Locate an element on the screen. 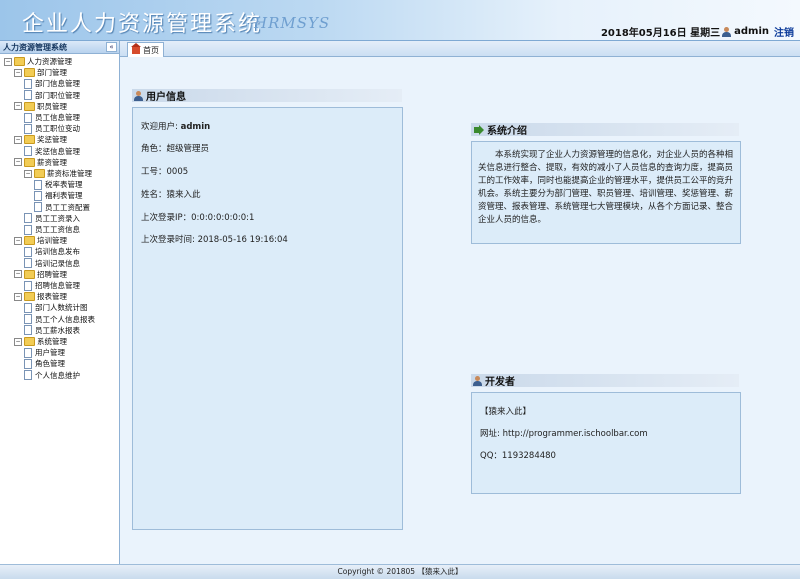 This screenshot has width=800, height=579. developer-name: 【猿来入此】 is located at coordinates (506, 412).